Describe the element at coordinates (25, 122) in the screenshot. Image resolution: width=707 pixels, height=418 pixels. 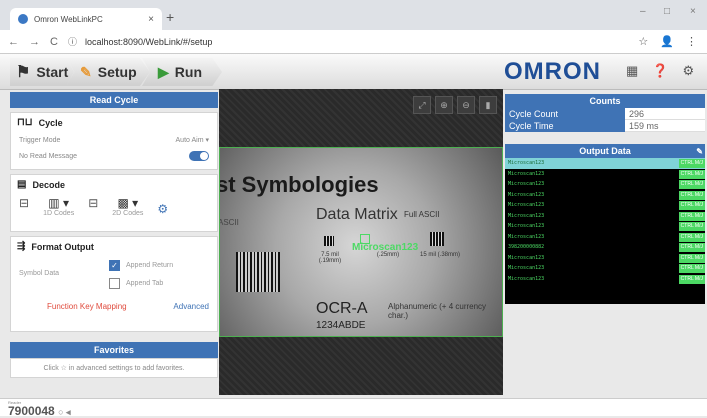
I see `cycle-icon: ⊓⊔` at that location.